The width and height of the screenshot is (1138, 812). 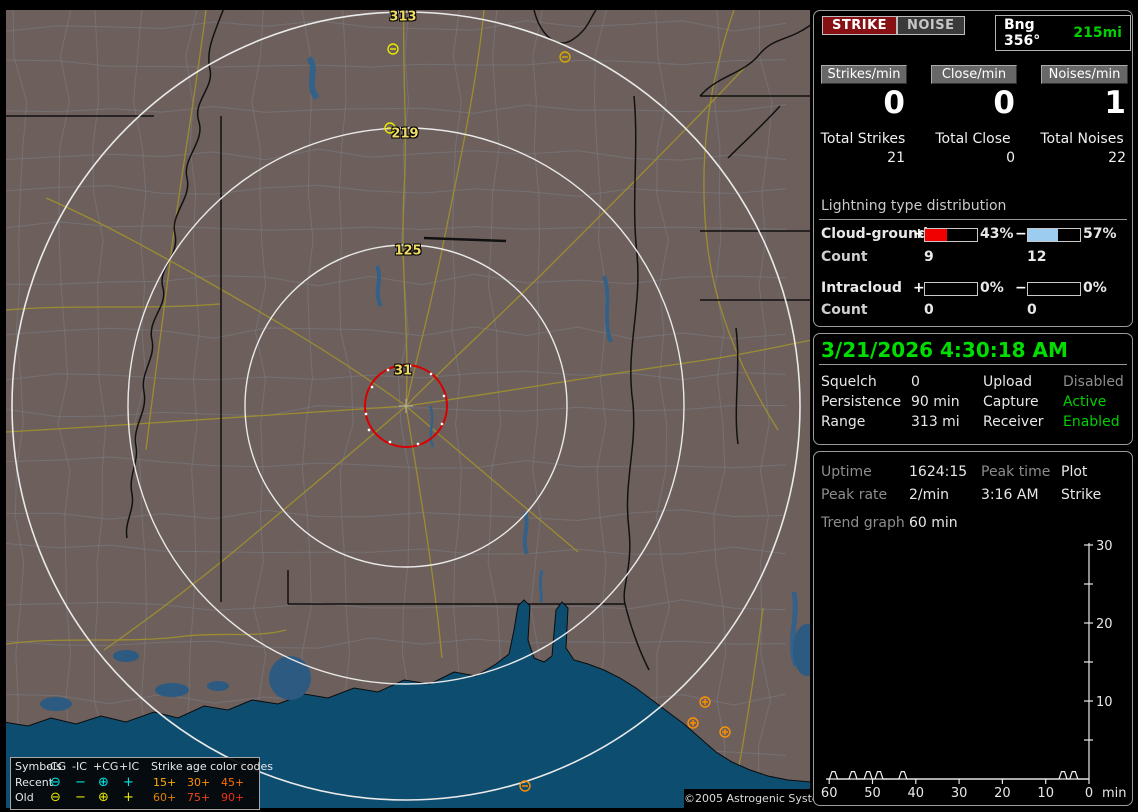 What do you see at coordinates (973, 364) in the screenshot?
I see `datetime-divider` at bounding box center [973, 364].